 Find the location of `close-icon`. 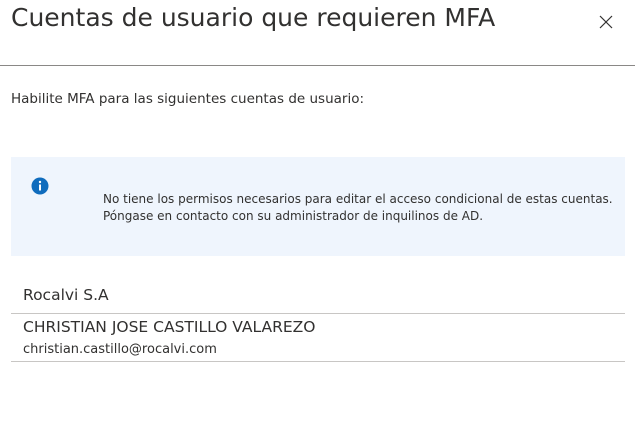

close-icon is located at coordinates (606, 21).